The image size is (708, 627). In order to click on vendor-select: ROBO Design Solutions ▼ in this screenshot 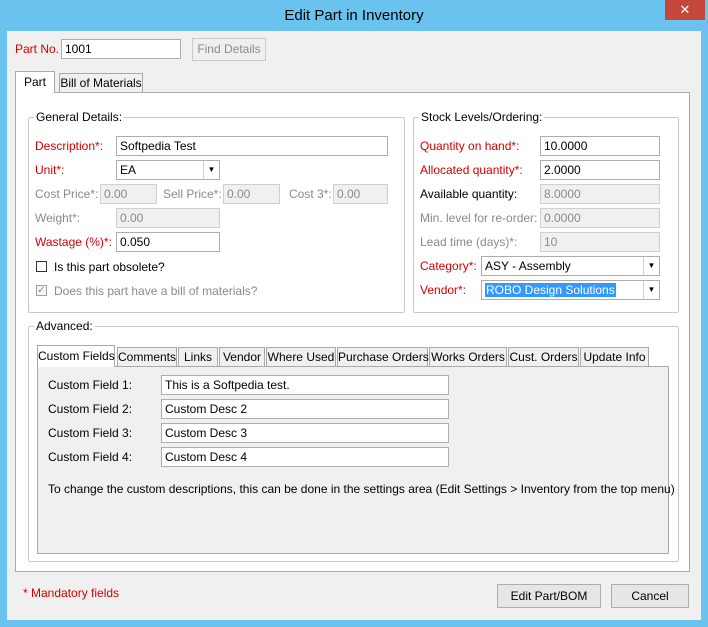, I will do `click(570, 290)`.